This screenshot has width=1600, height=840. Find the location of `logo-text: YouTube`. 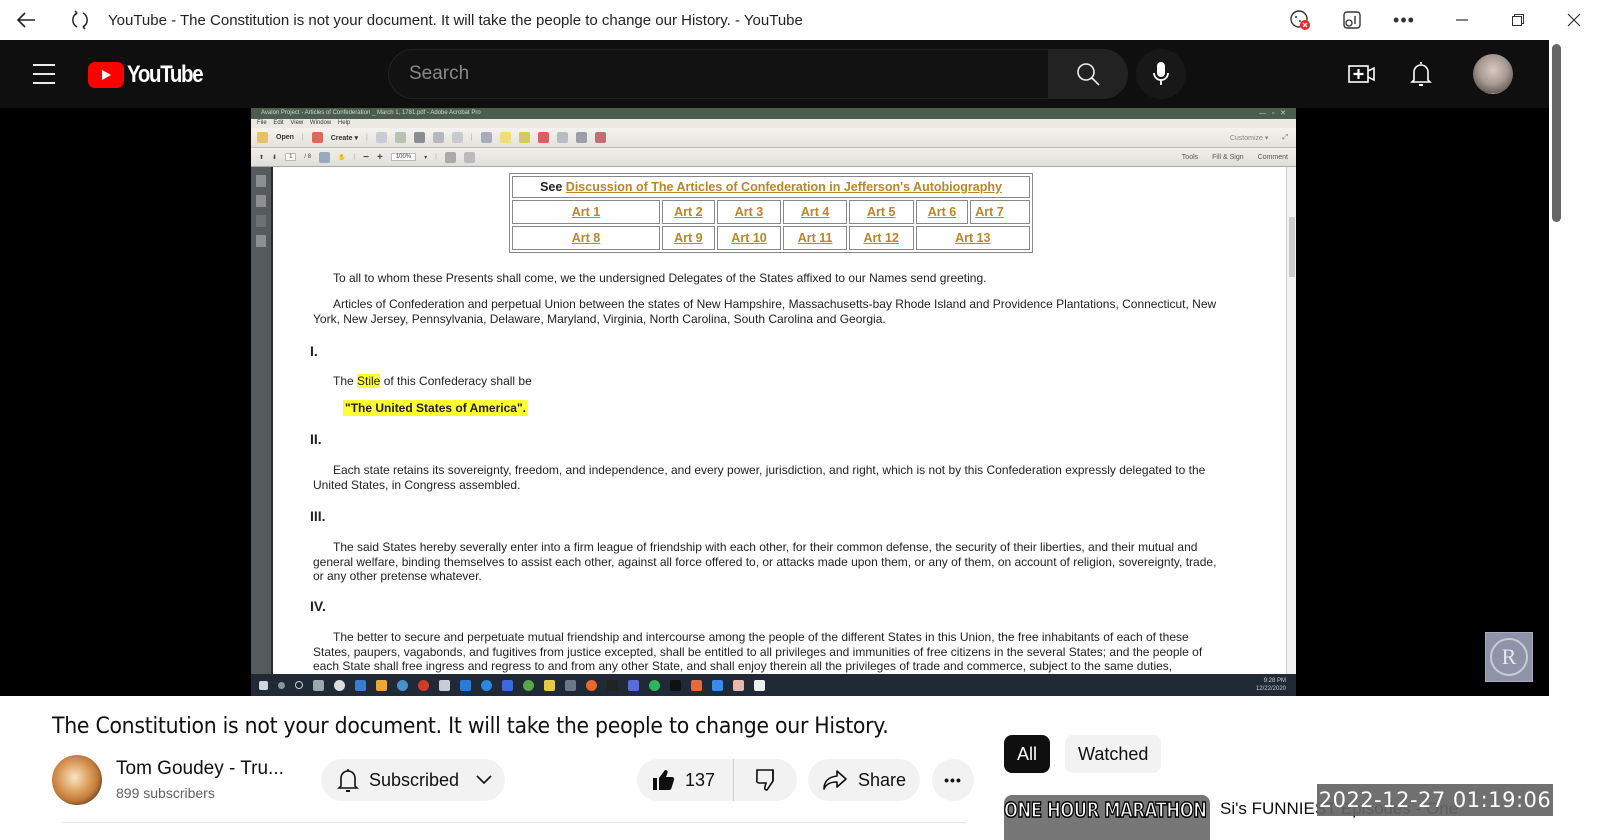

logo-text: YouTube is located at coordinates (165, 74).